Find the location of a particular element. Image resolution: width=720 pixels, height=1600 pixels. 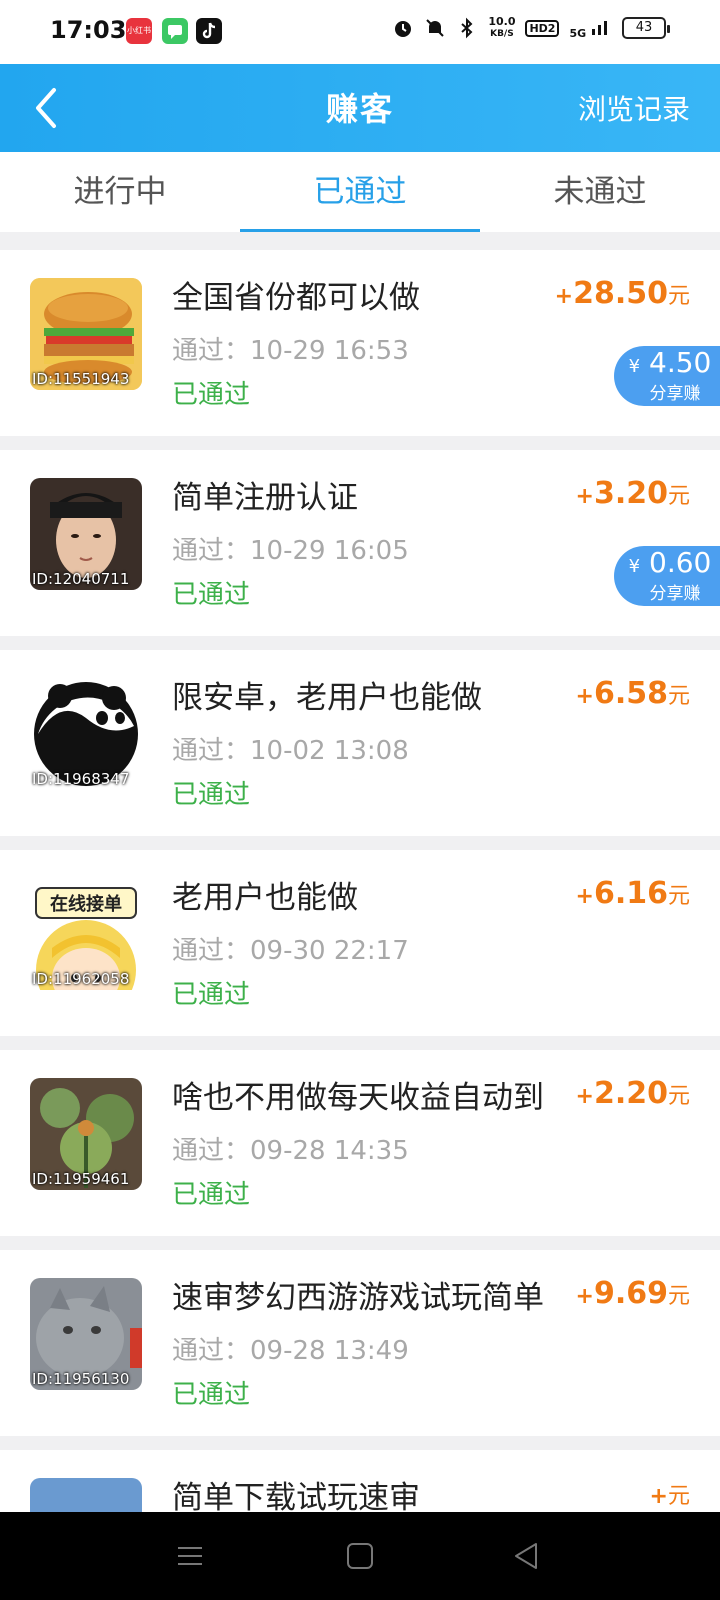

pass-time: 通过：09-30 22:17 is located at coordinates (290, 951).